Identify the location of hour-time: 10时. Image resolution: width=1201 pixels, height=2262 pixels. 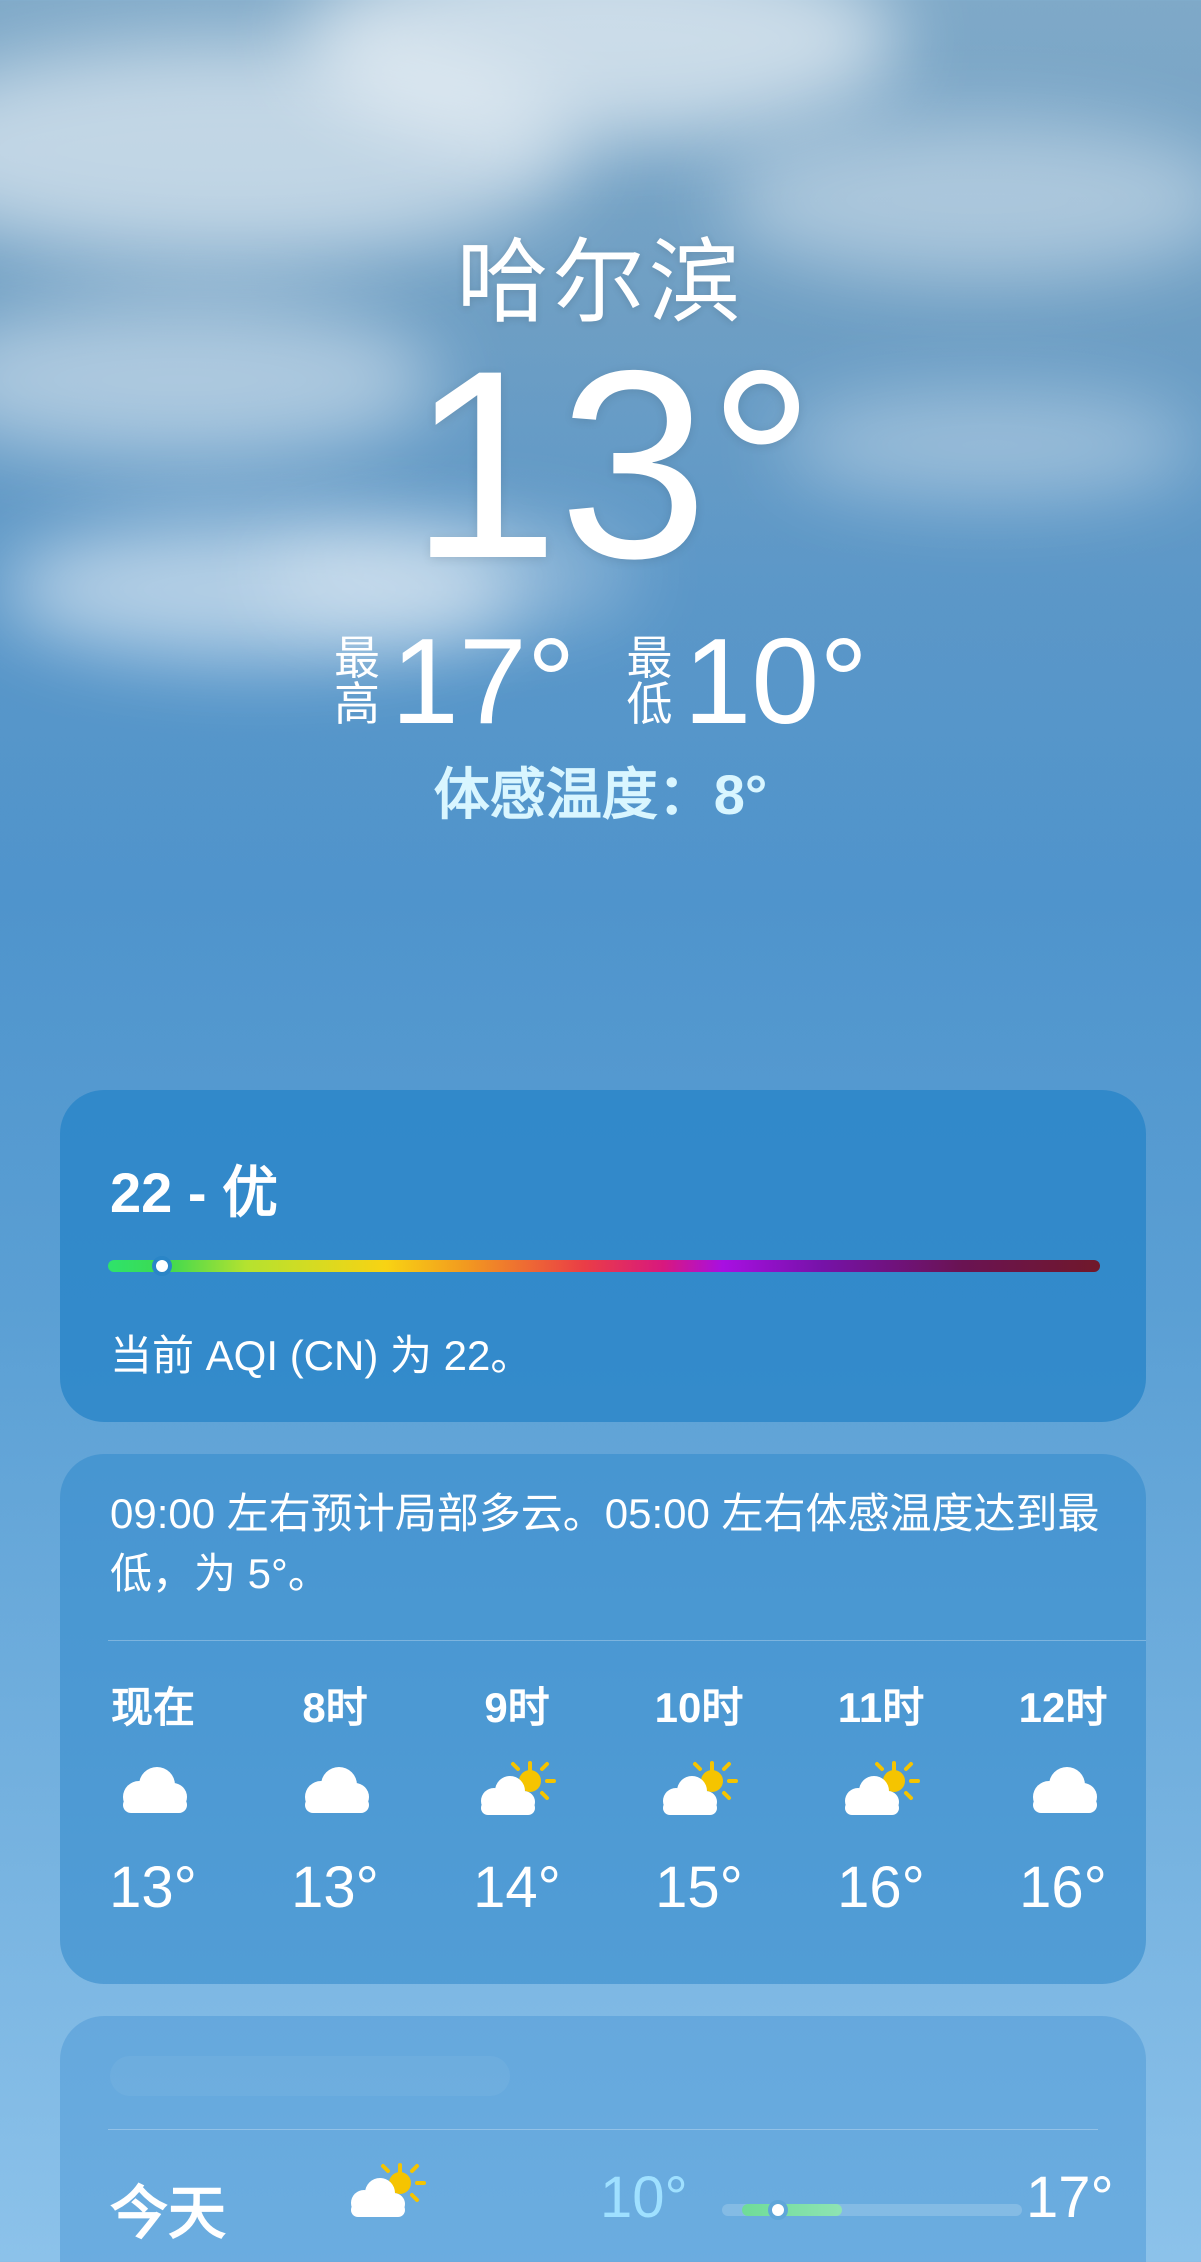
(699, 1707).